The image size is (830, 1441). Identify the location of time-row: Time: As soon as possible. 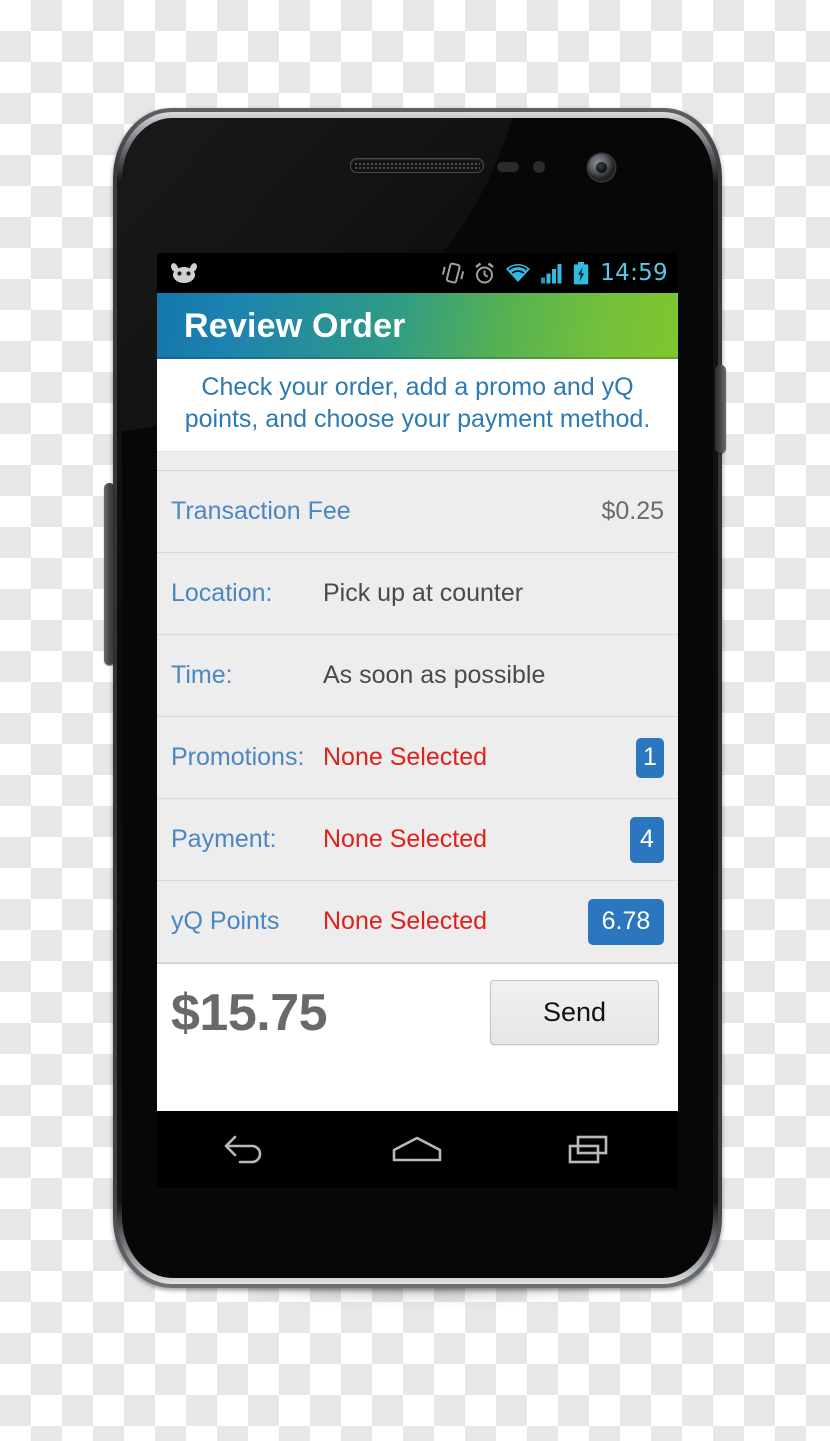
(417, 676).